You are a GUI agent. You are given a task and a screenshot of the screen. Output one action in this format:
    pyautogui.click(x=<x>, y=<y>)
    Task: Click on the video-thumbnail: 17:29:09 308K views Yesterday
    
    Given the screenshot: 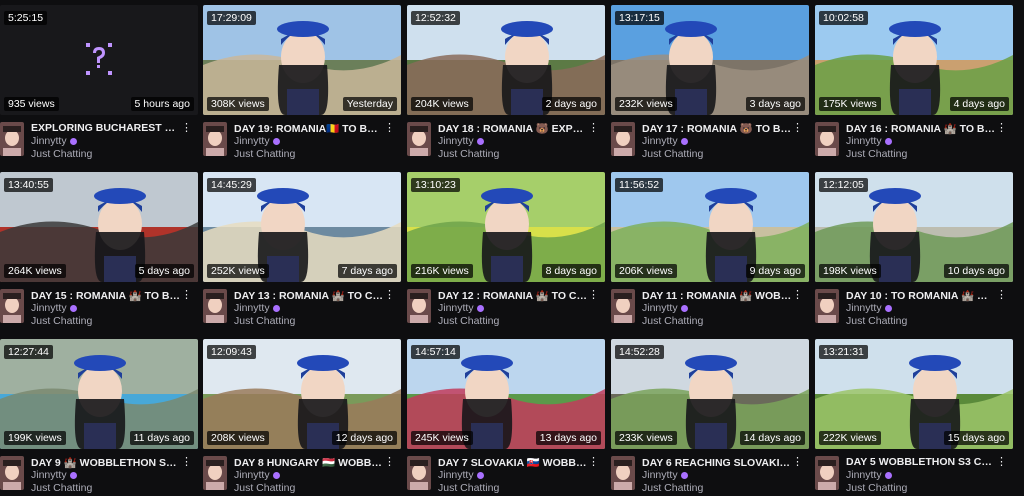 What is the action you would take?
    pyautogui.click(x=302, y=60)
    